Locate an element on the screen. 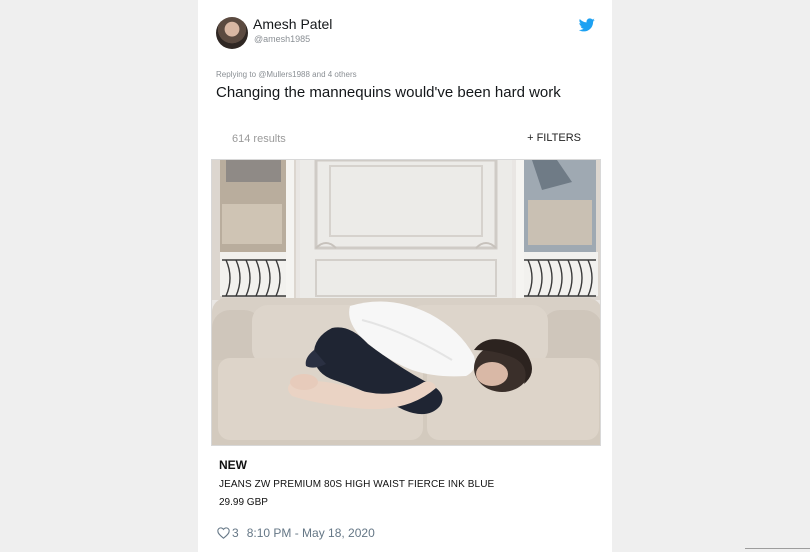  author-name: Amesh Patel is located at coordinates (292, 24).